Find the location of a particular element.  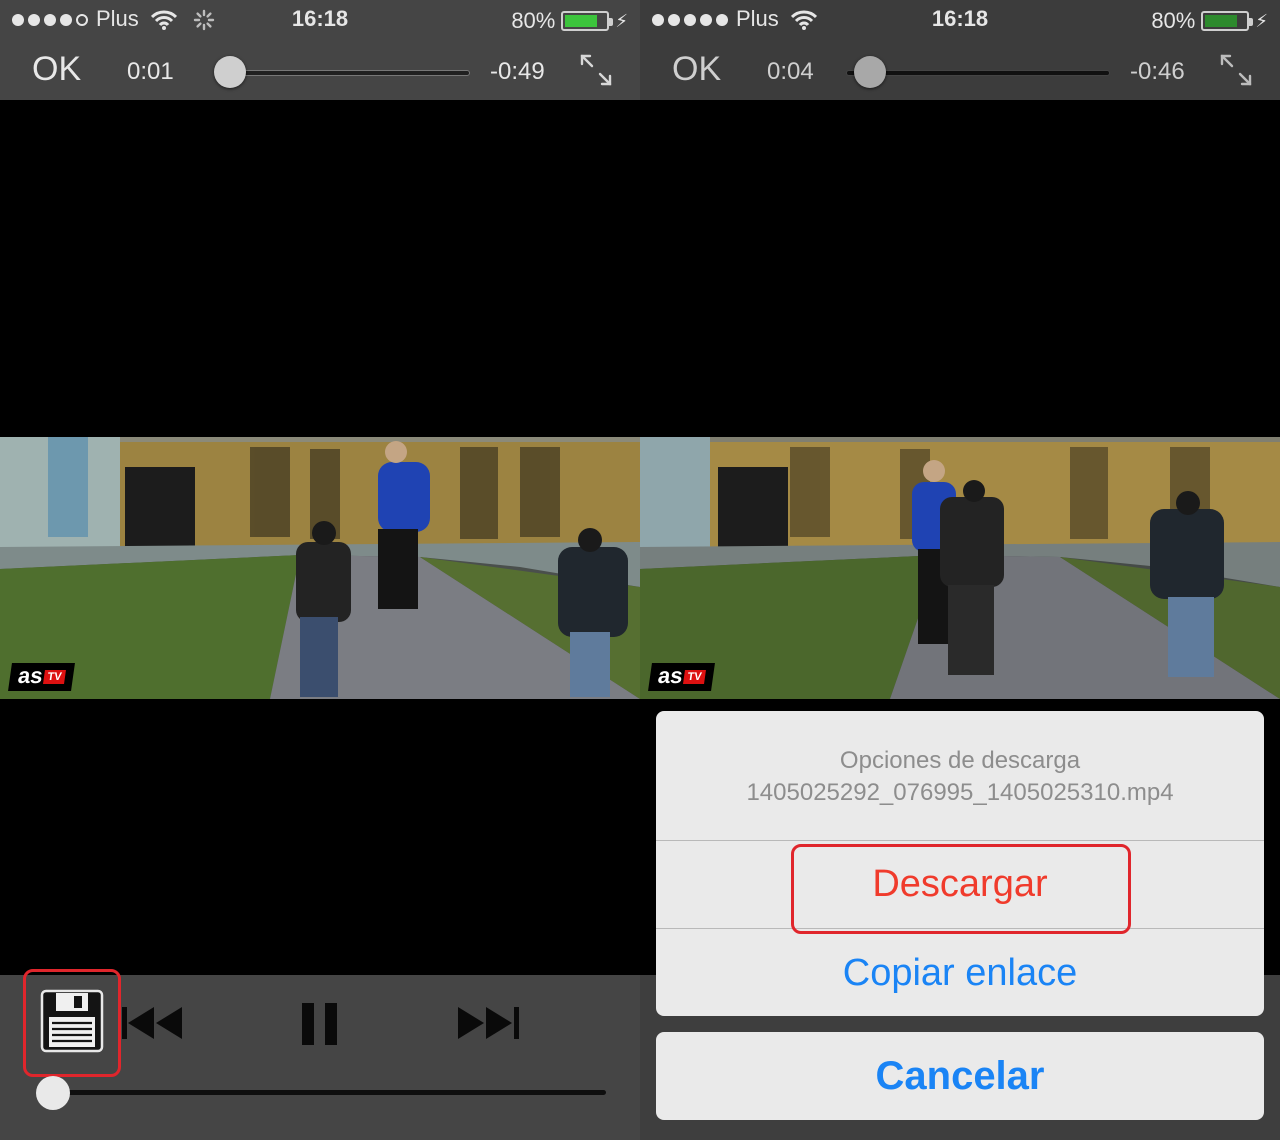

skip-back-icon is located at coordinates (152, 1023).